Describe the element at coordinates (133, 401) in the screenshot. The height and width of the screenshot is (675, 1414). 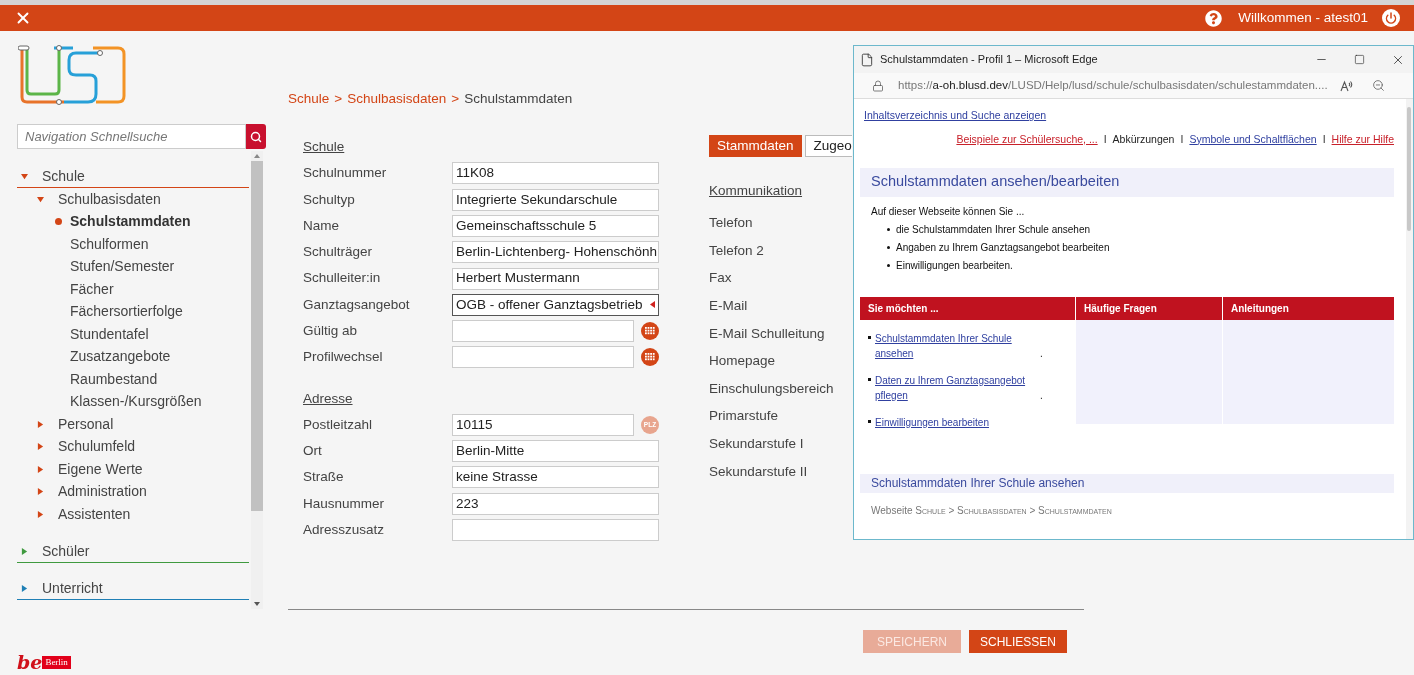
I see `nav-item: Klassen-/Kursgrößen` at that location.